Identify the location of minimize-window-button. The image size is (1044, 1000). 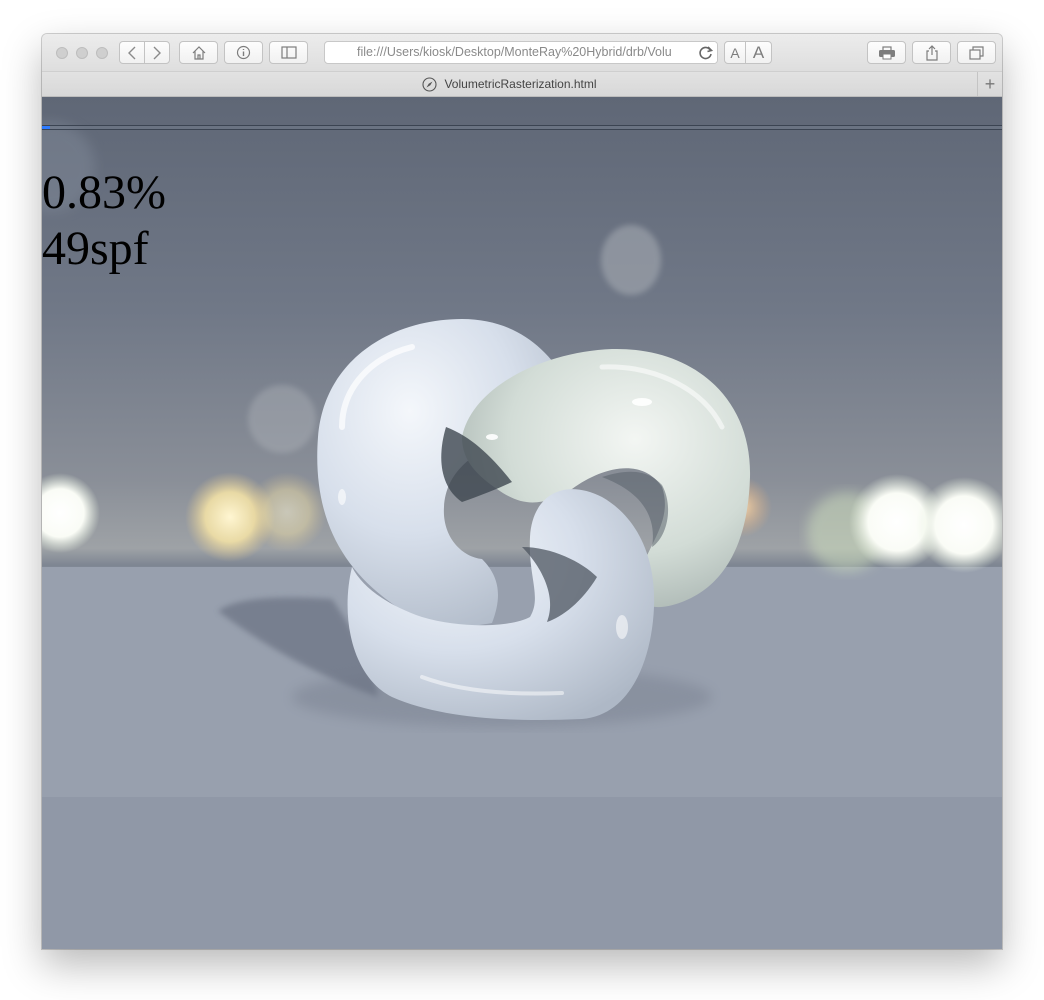
(82, 53).